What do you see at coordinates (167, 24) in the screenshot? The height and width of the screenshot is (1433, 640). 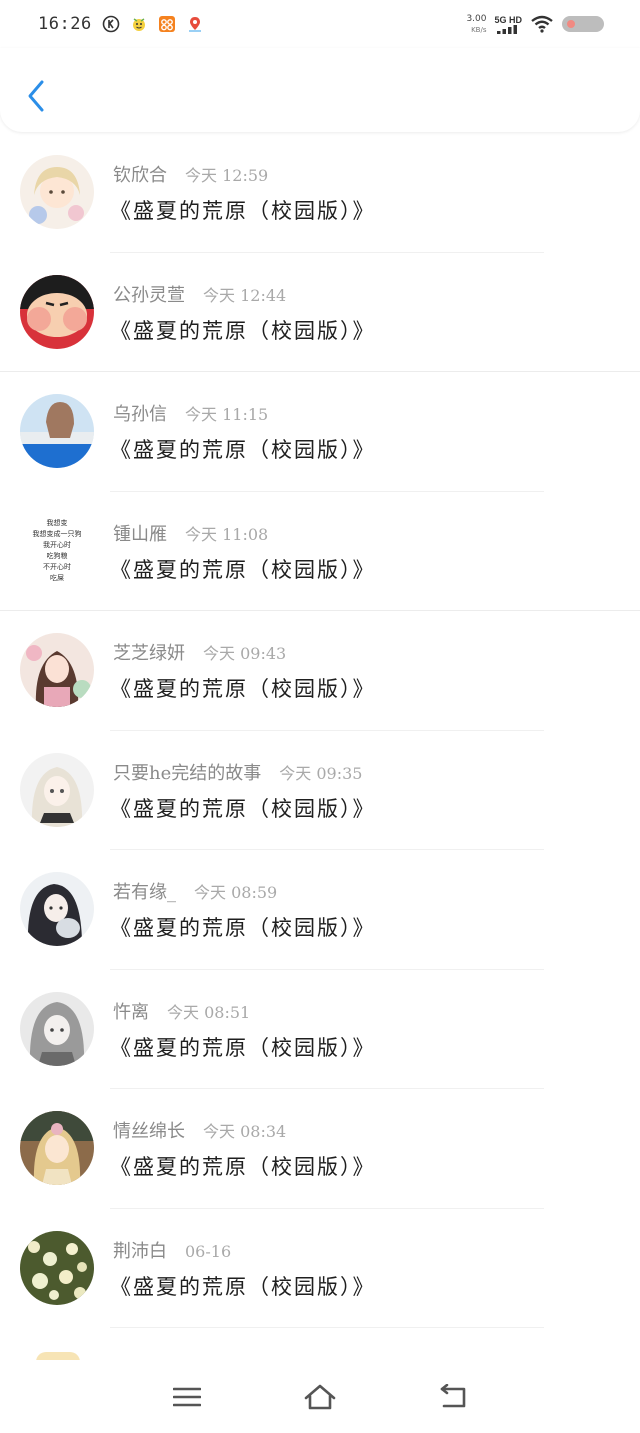 I see `orange-app-icon` at bounding box center [167, 24].